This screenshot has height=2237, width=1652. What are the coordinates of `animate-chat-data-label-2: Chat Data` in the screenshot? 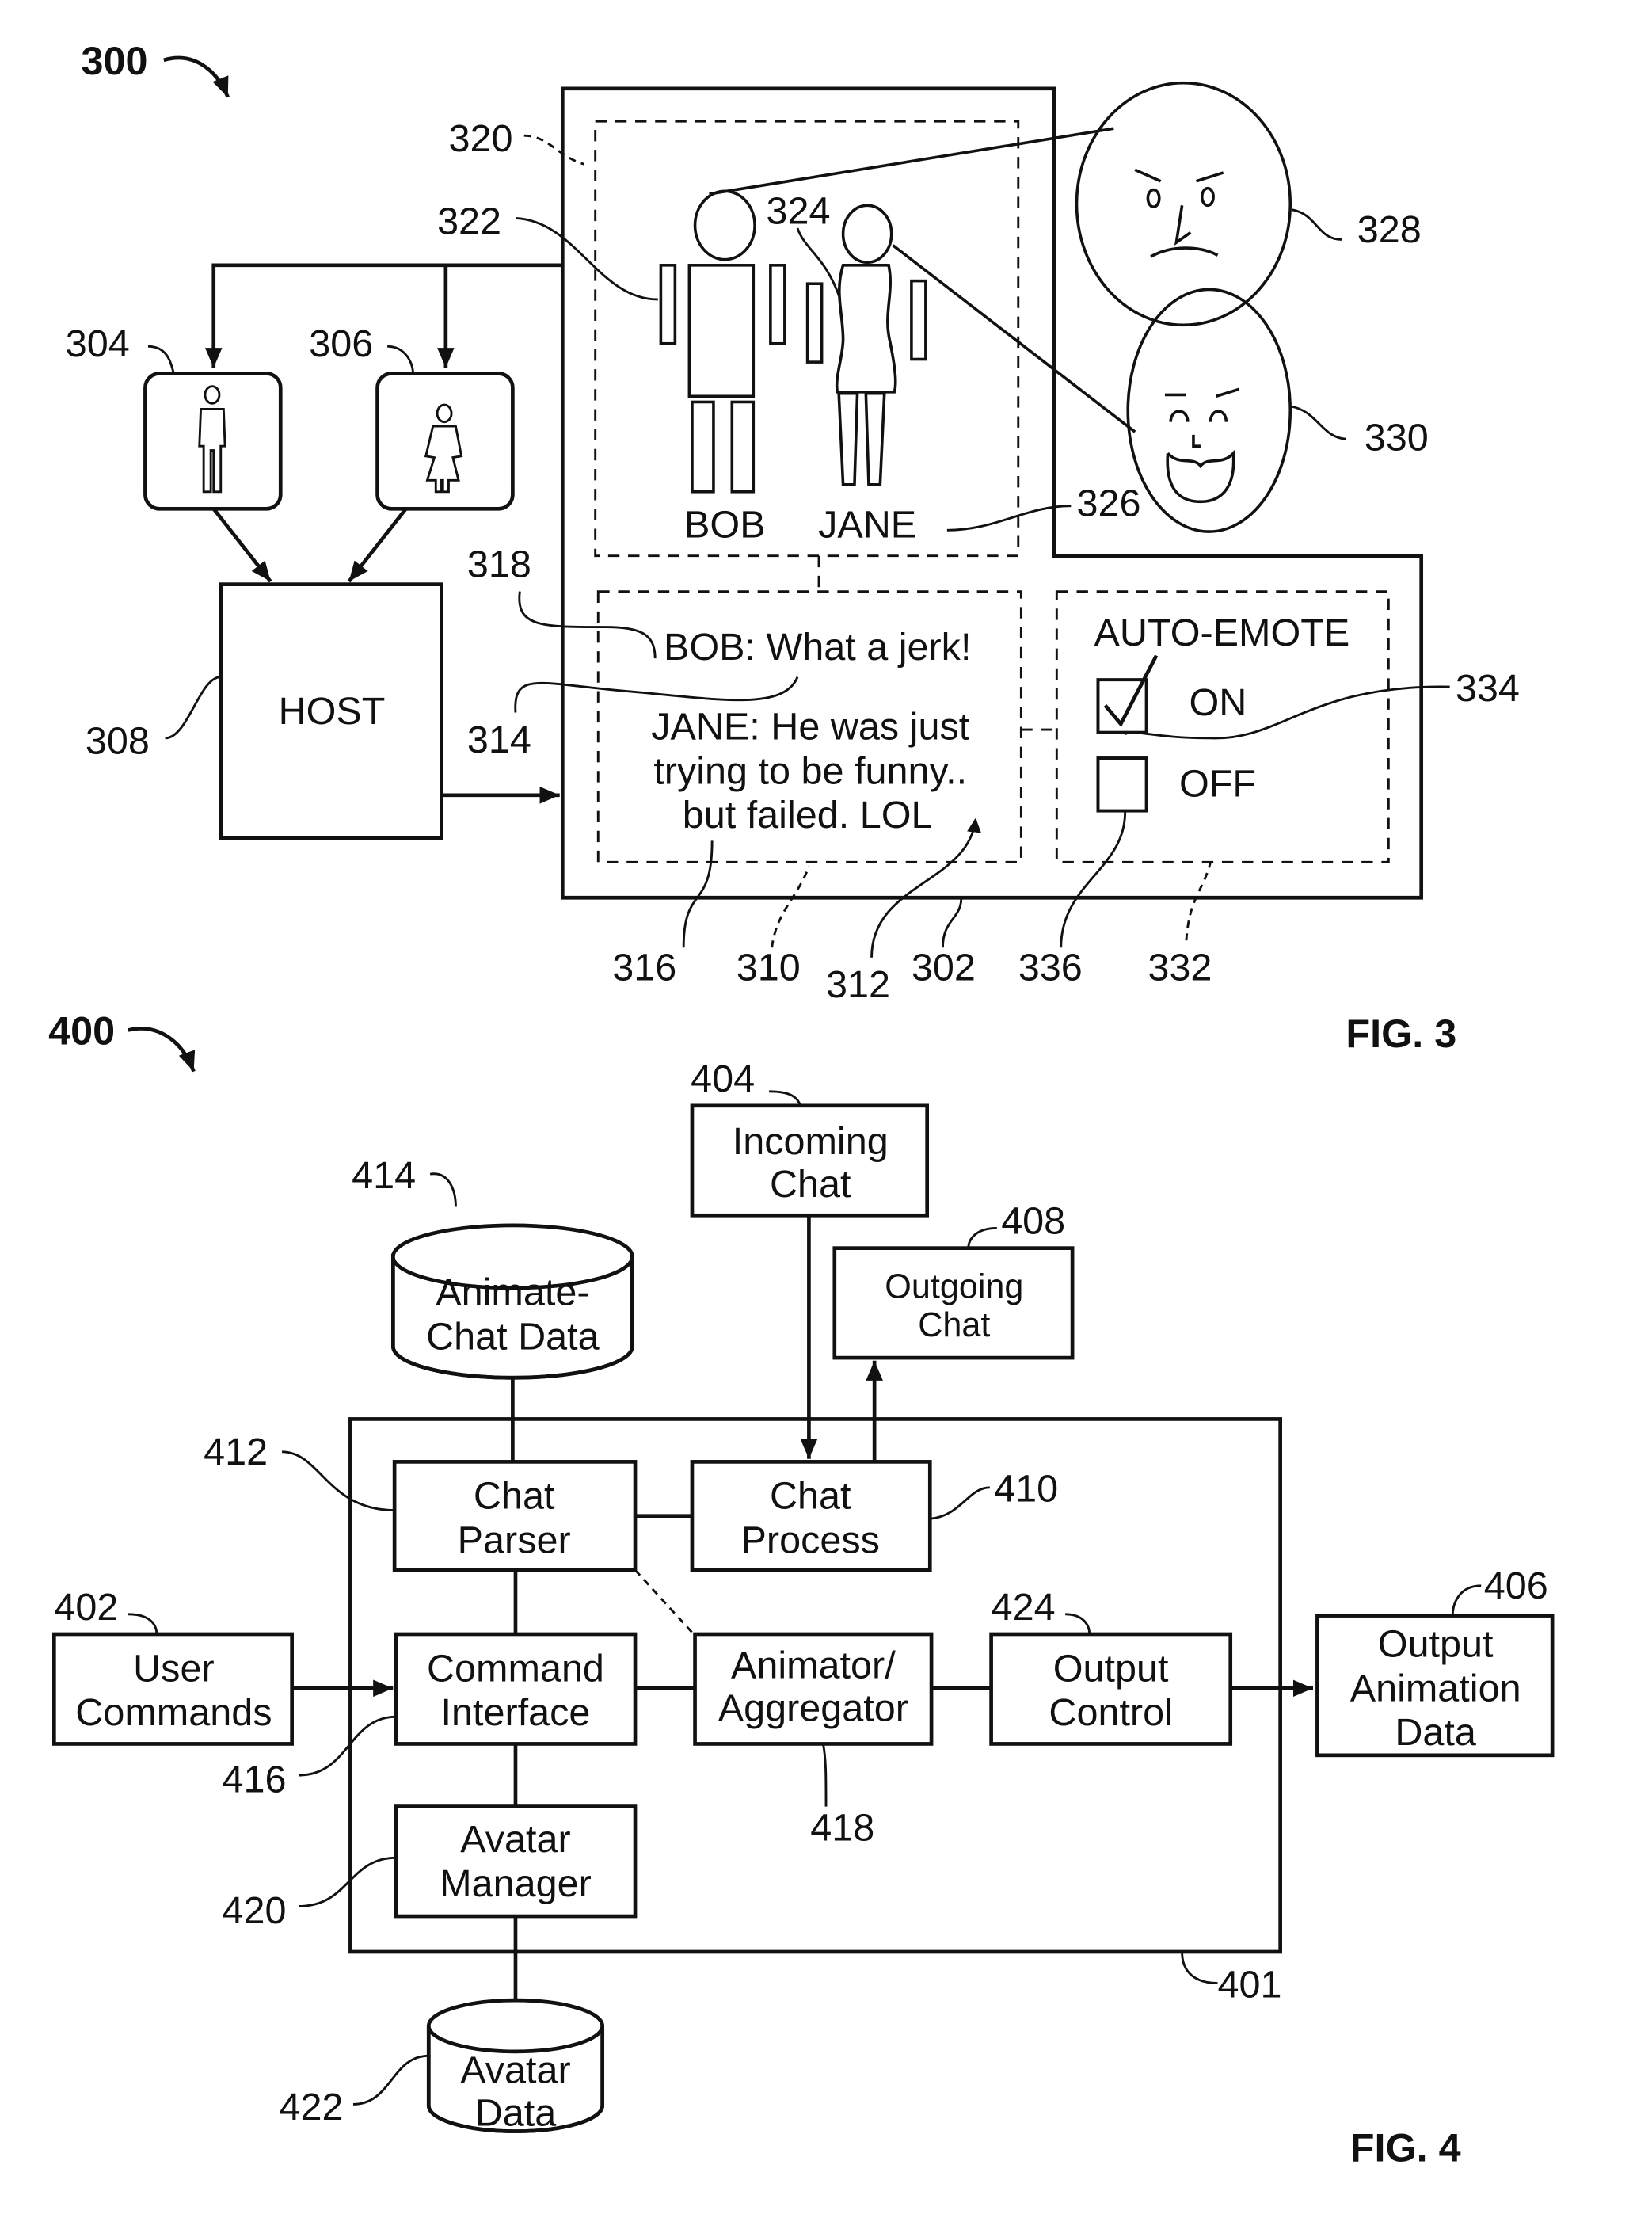 It's located at (513, 1336).